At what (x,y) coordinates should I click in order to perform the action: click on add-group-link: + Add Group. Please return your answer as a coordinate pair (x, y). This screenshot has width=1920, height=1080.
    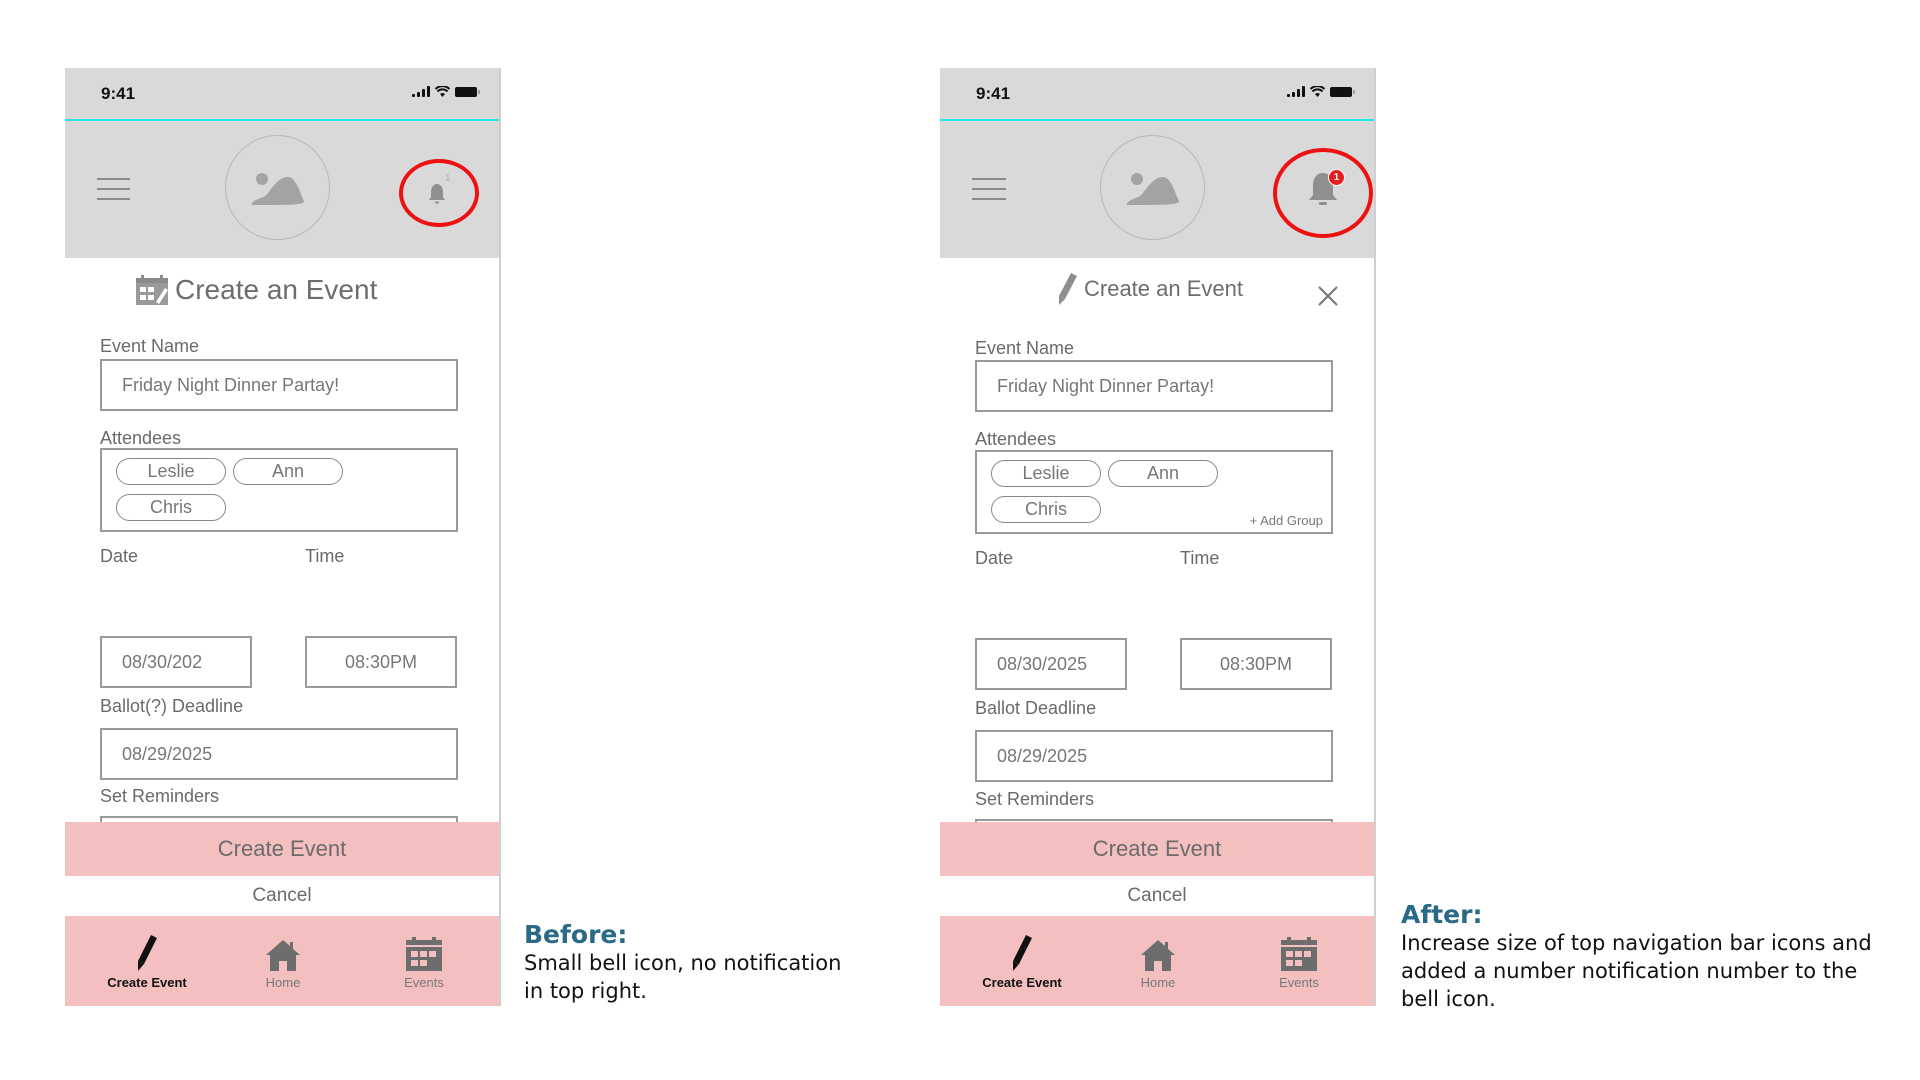
    Looking at the image, I should click on (1286, 520).